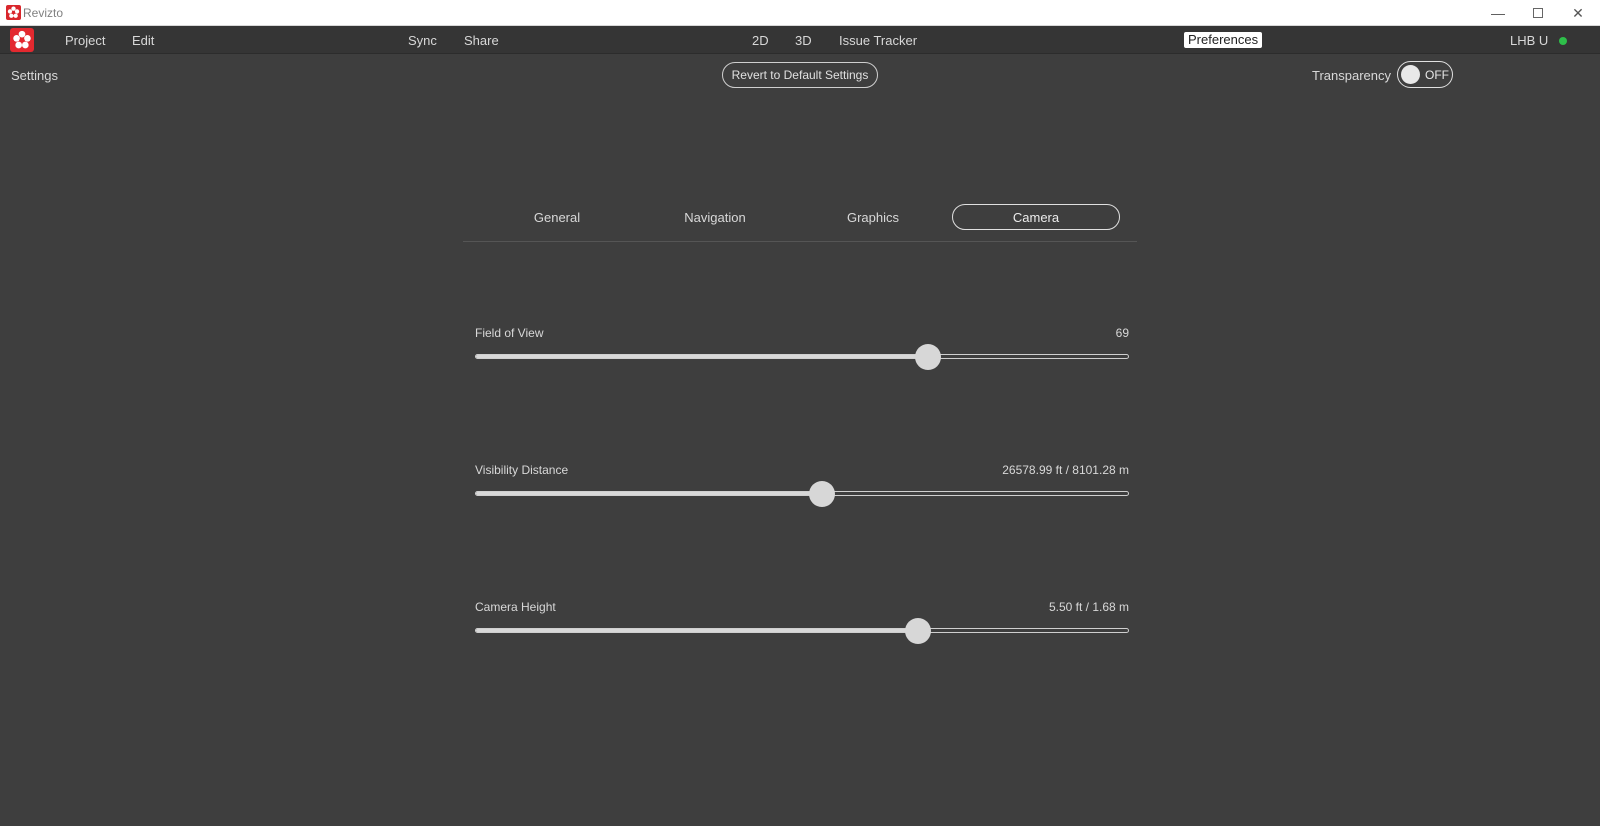  Describe the element at coordinates (697, 630) in the screenshot. I see `camera-height-fill` at that location.